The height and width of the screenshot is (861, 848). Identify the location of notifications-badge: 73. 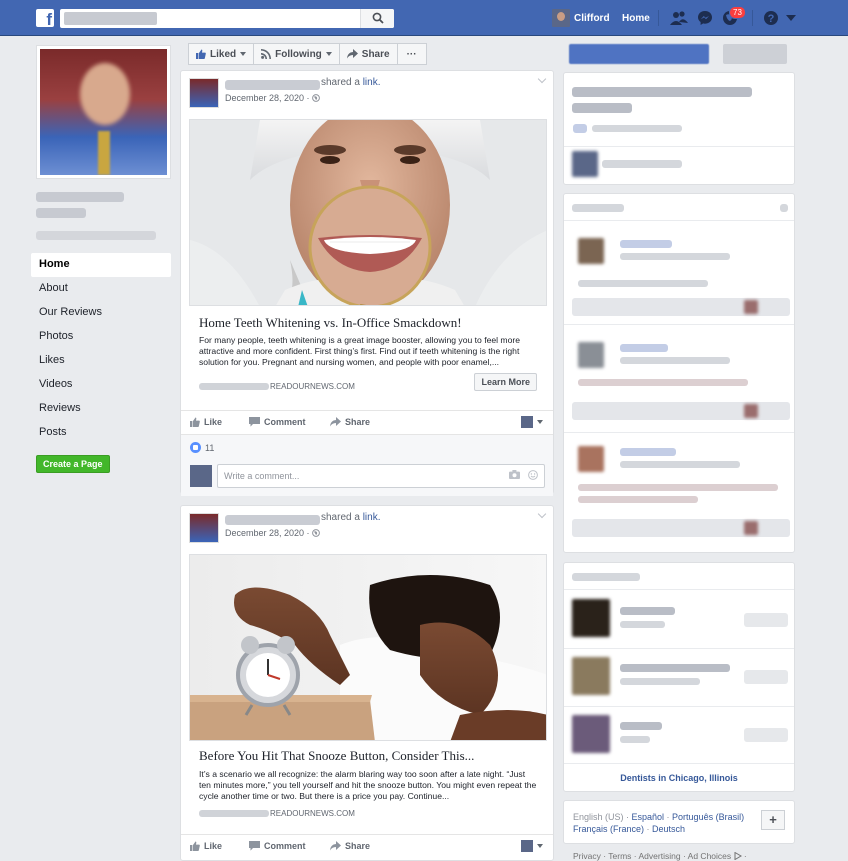
(737, 12).